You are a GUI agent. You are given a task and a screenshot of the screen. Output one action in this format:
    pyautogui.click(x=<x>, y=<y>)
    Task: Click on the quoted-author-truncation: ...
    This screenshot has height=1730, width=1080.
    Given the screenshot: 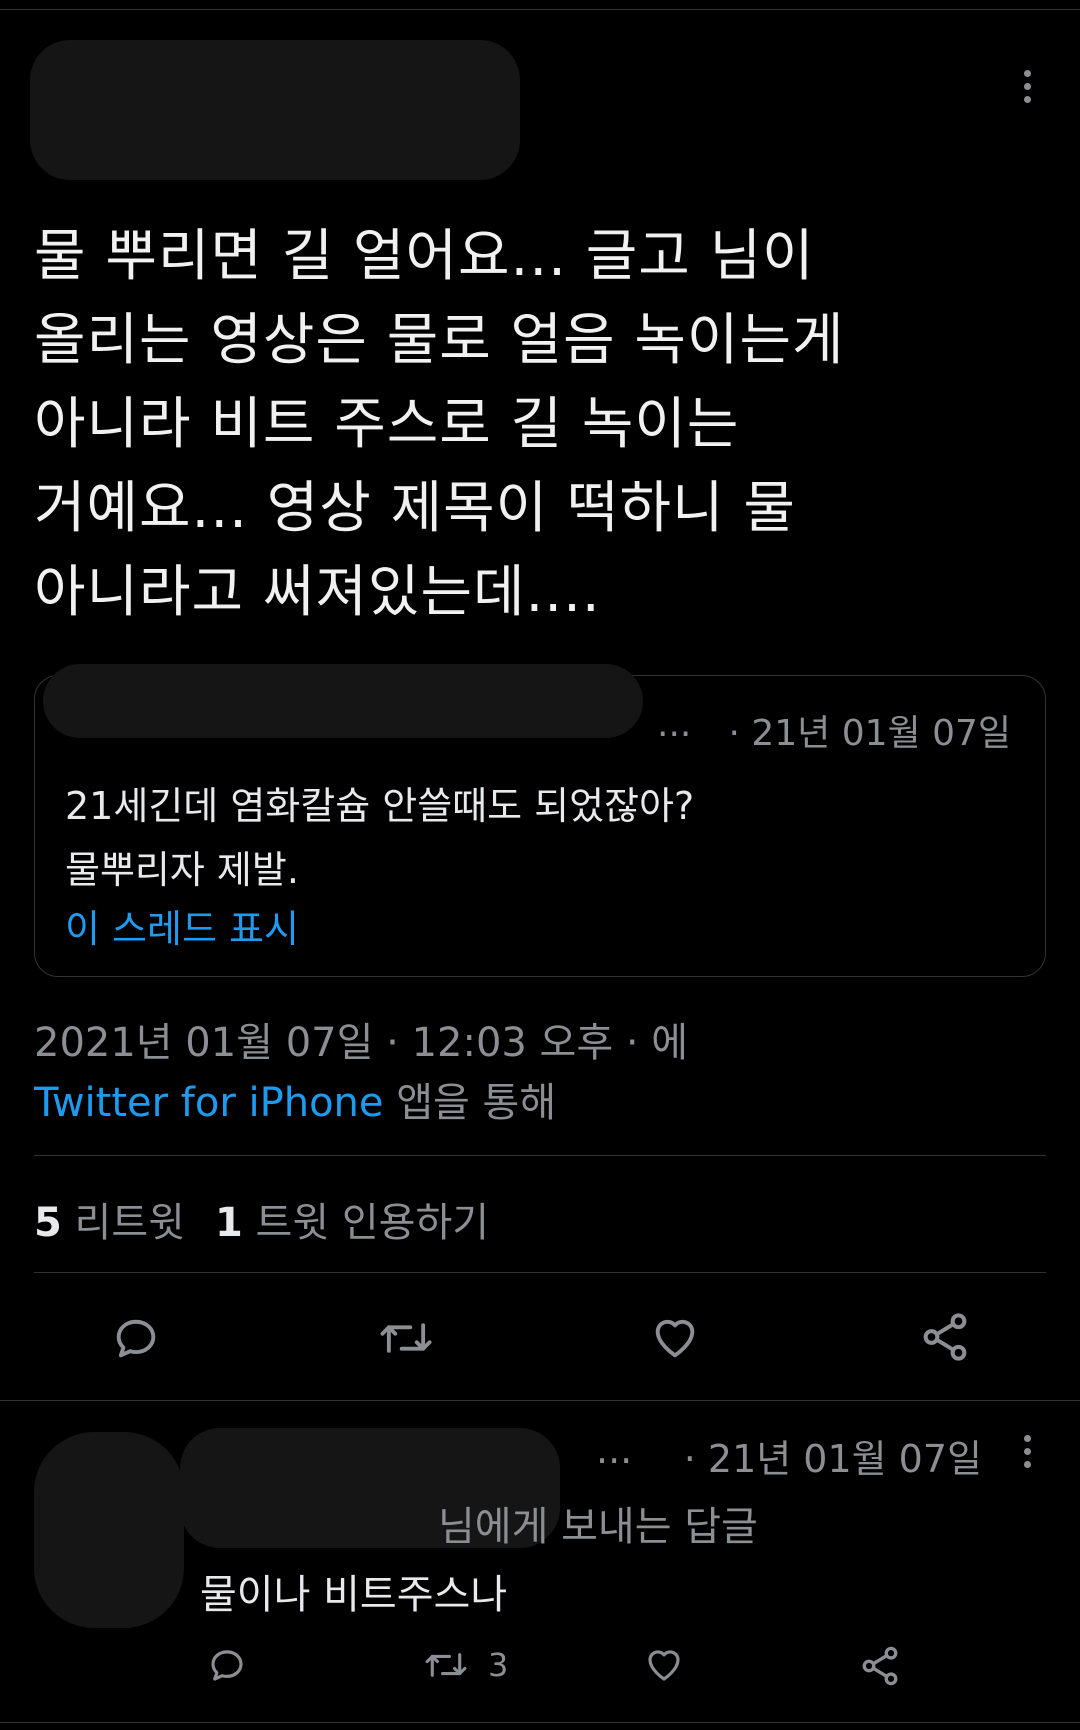 What is the action you would take?
    pyautogui.click(x=674, y=724)
    